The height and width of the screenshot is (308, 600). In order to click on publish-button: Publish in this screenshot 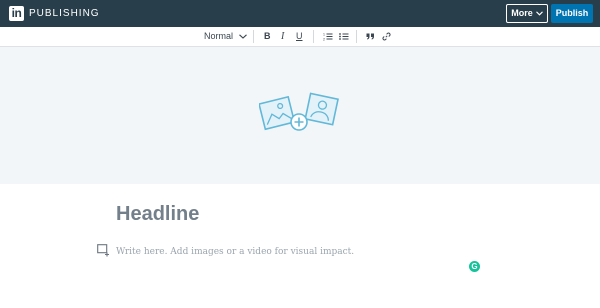, I will do `click(572, 13)`.